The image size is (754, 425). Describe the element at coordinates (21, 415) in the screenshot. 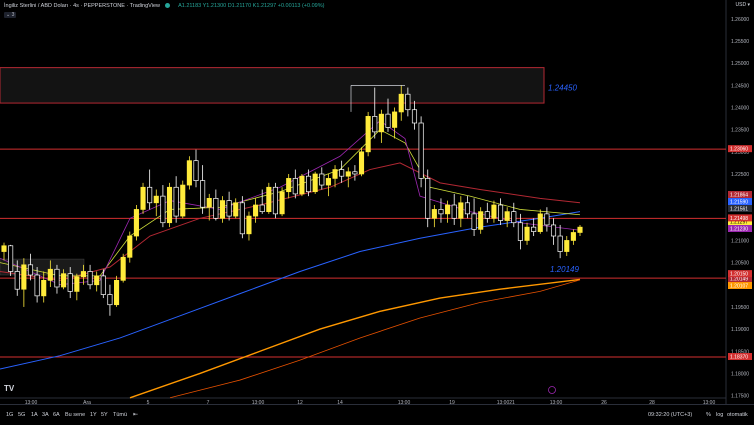

I see `timeframe-5d: 5G` at that location.